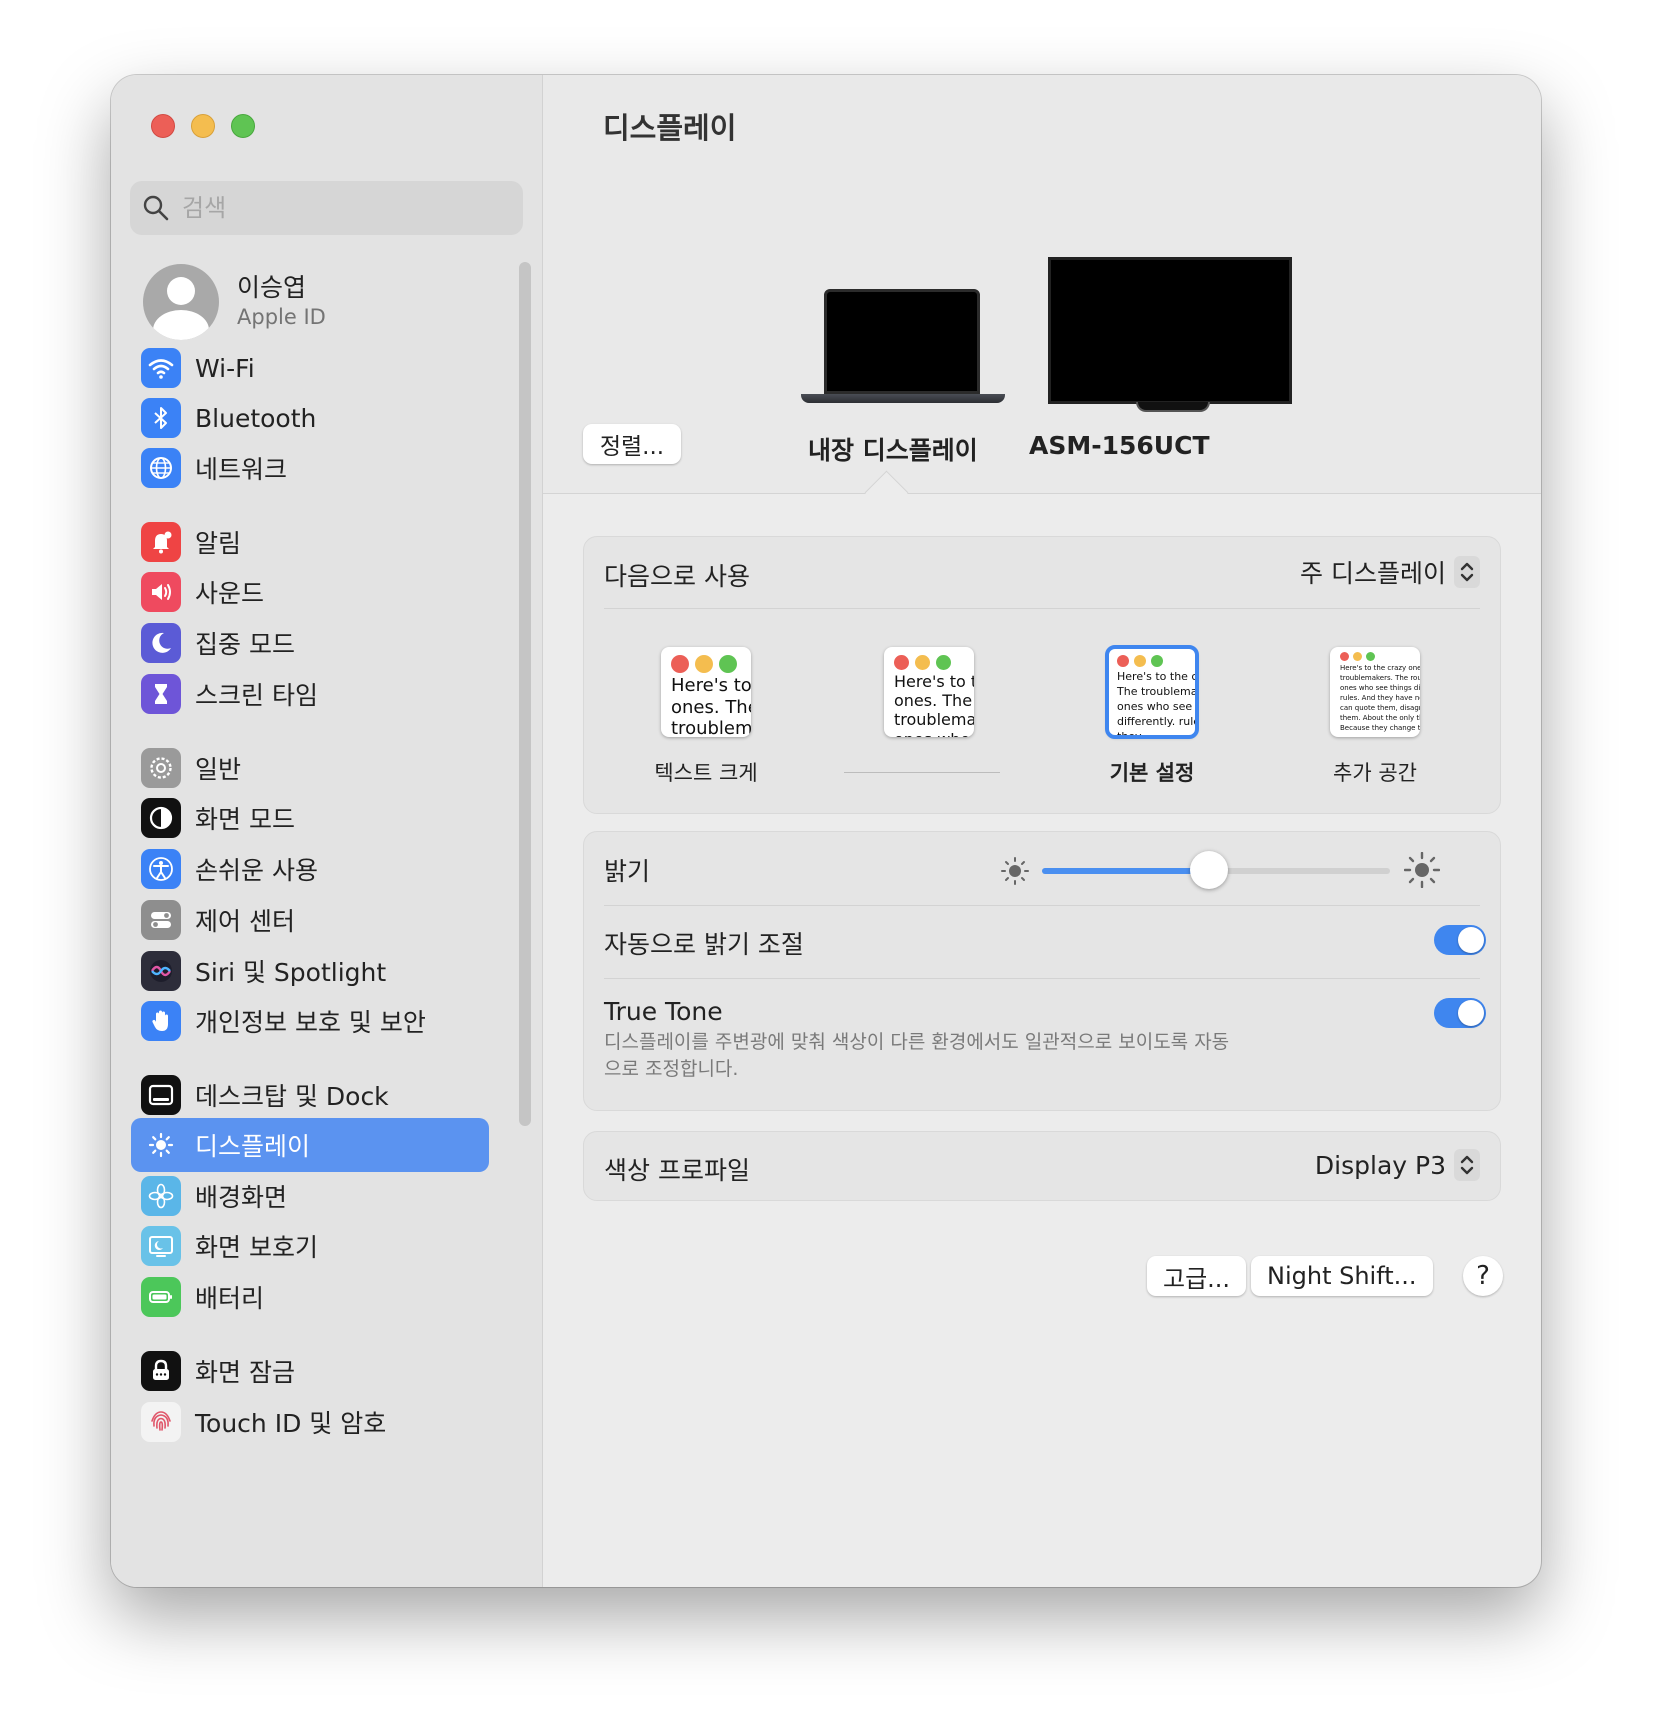 This screenshot has width=1654, height=1736. What do you see at coordinates (1119, 445) in the screenshot?
I see `external-display-label: ASM-156UCT` at bounding box center [1119, 445].